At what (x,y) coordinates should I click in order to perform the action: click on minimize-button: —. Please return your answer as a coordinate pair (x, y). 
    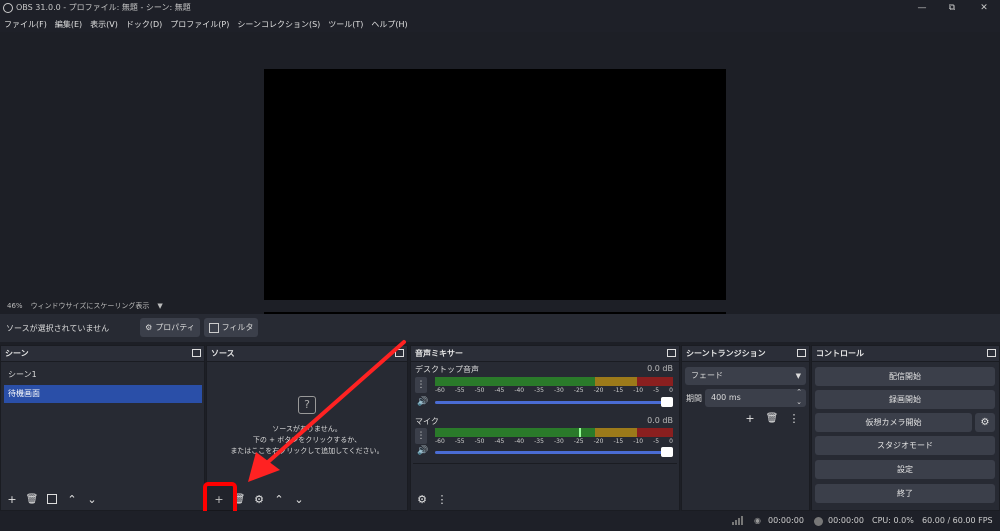
    Looking at the image, I should click on (922, 8).